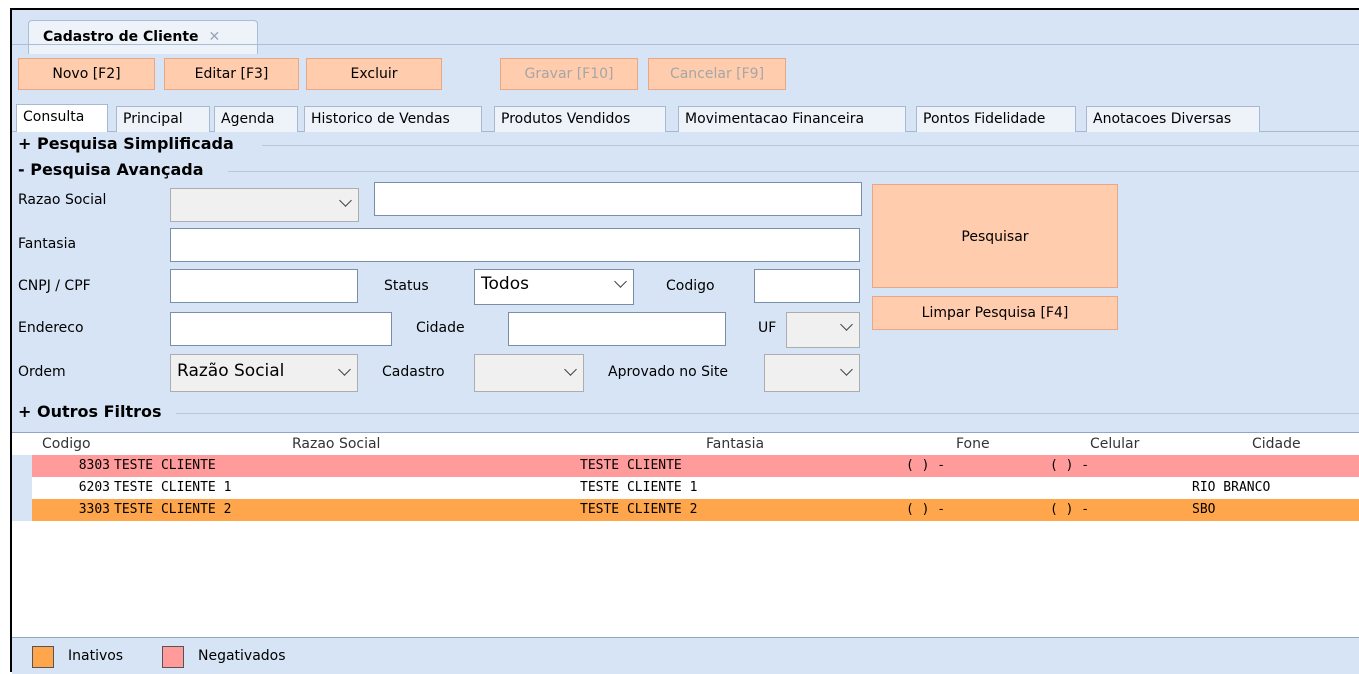 This screenshot has width=1359, height=674. I want to click on limpar-pesquisa-button: Limpar Pesquisa [F4], so click(995, 313).